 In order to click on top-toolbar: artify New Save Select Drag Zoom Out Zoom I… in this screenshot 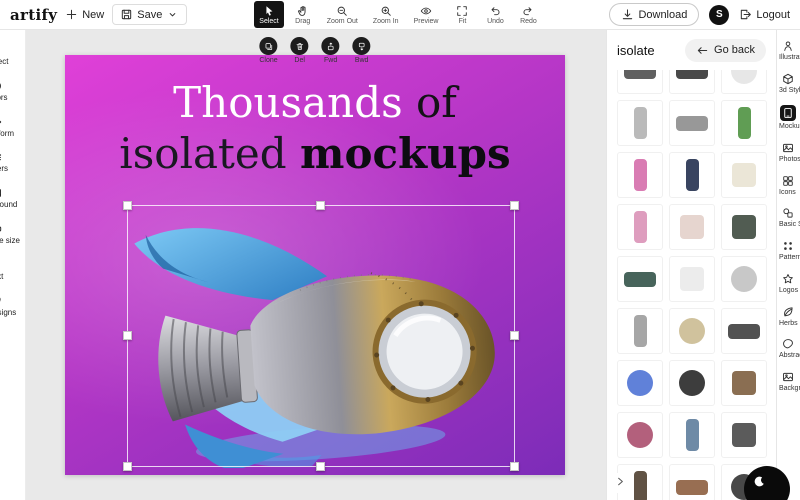, I will do `click(400, 15)`.